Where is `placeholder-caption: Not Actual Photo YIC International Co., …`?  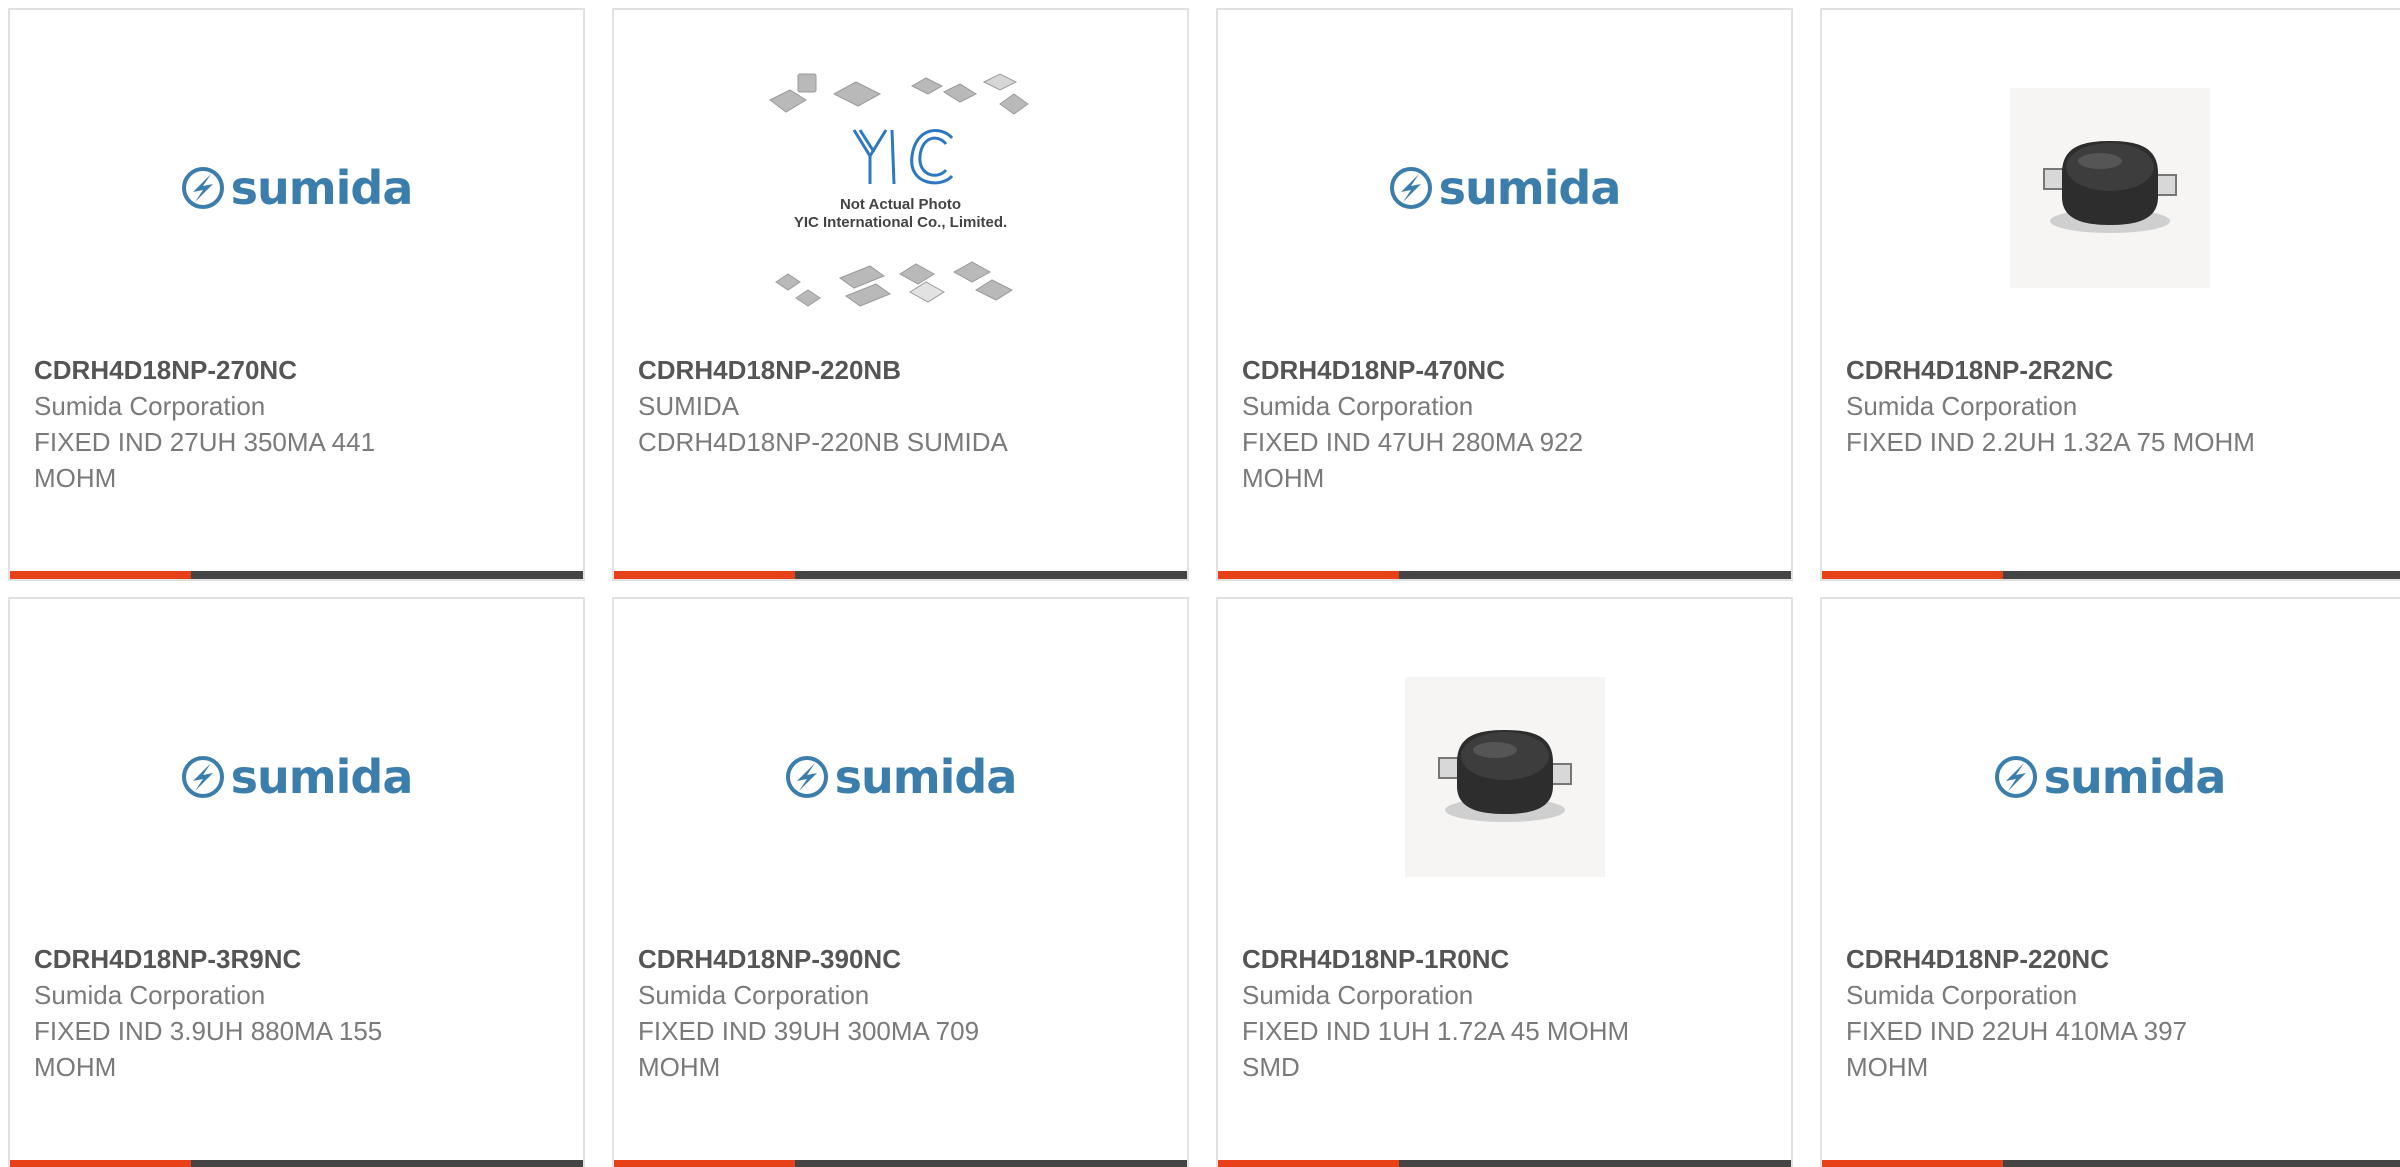 placeholder-caption: Not Actual Photo YIC International Co., … is located at coordinates (901, 214).